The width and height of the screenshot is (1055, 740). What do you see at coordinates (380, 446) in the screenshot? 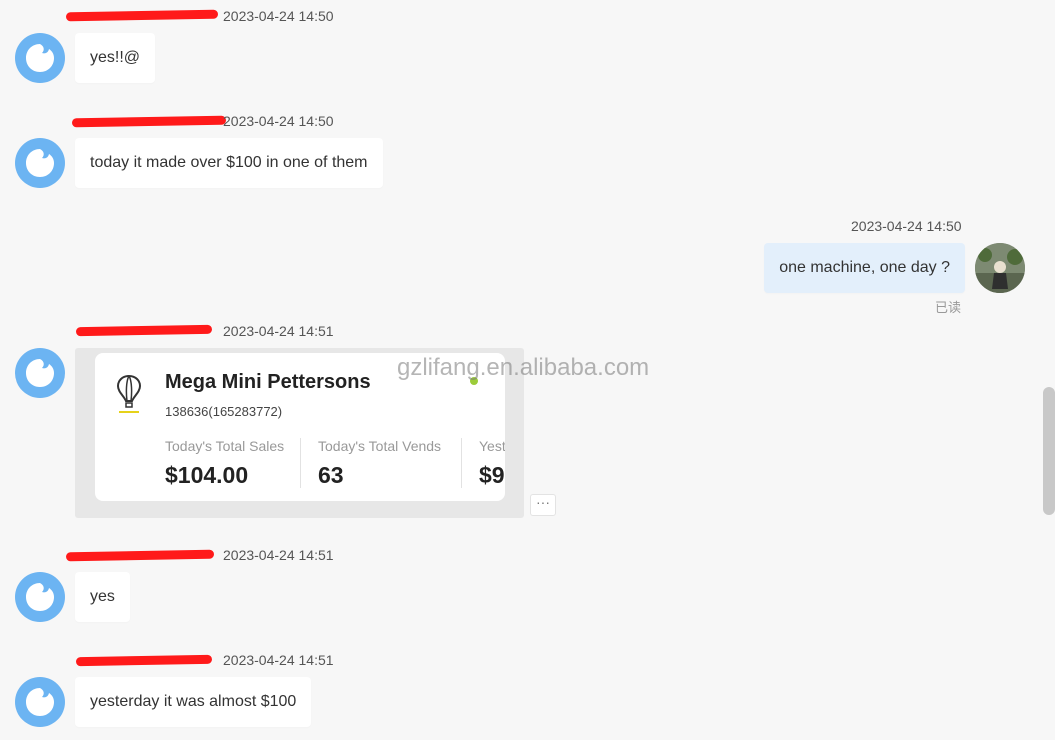
I see `stat-label: Today's Total Vends` at bounding box center [380, 446].